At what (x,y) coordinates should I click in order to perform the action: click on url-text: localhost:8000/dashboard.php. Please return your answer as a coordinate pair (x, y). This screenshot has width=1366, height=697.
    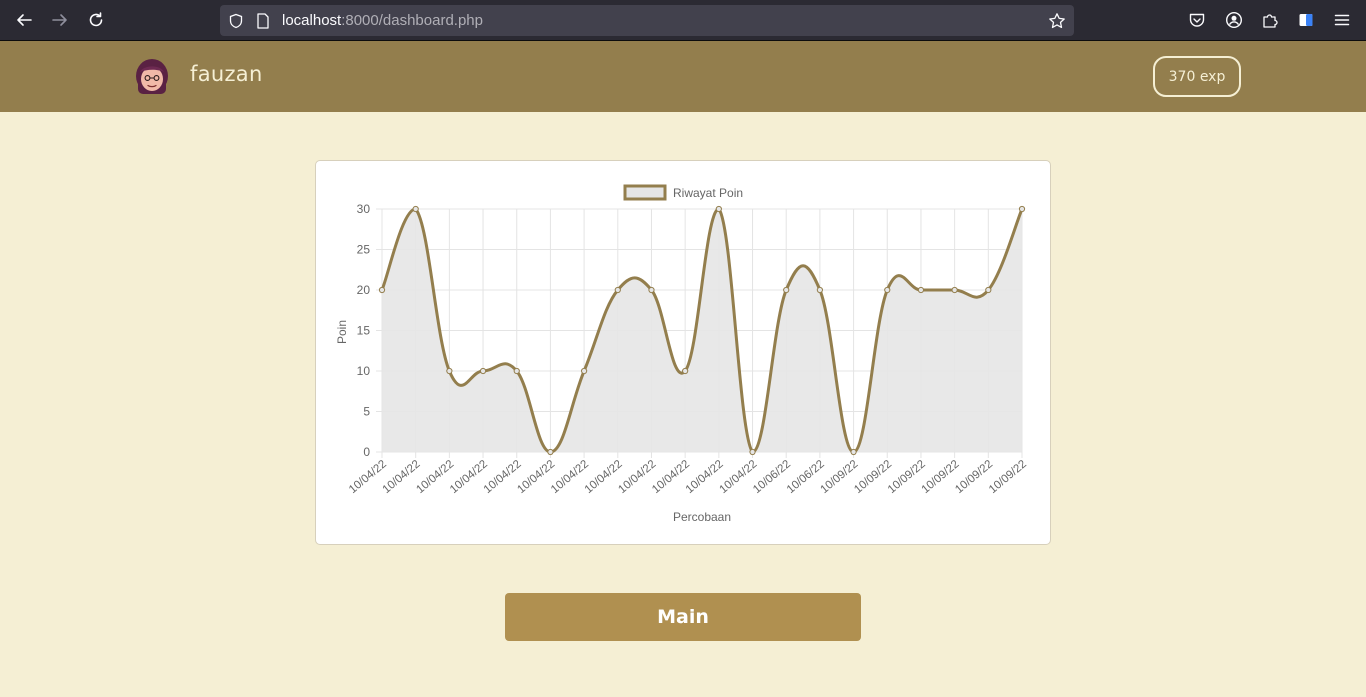
    Looking at the image, I should click on (382, 20).